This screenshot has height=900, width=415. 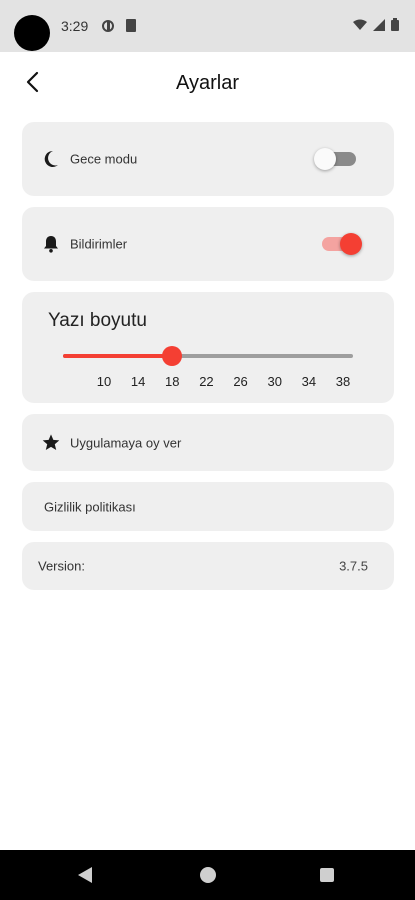 I want to click on status-time: 3:29, so click(x=75, y=26).